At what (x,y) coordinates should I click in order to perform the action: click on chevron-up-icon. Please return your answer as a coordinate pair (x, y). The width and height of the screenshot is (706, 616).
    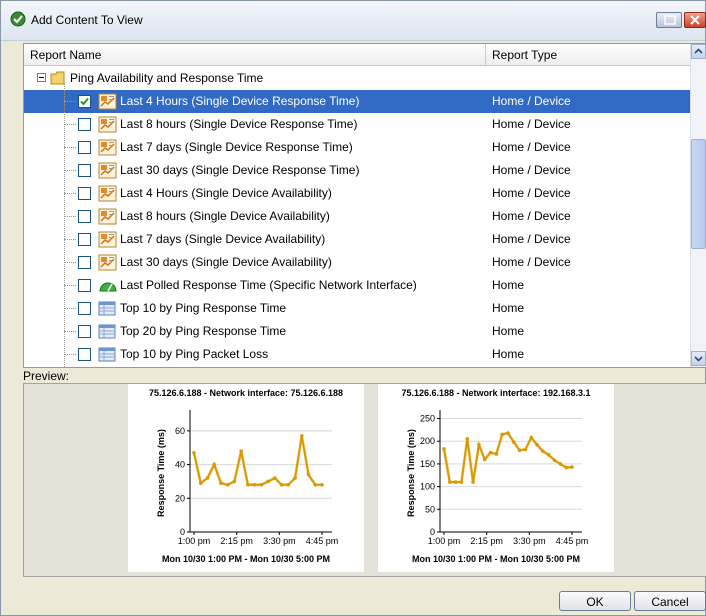
    Looking at the image, I should click on (698, 51).